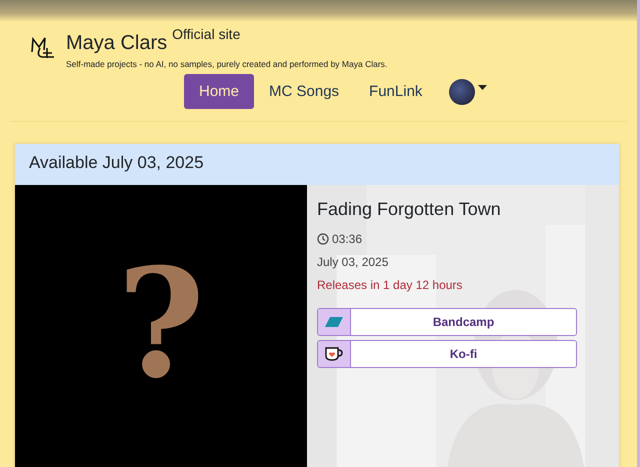 The height and width of the screenshot is (467, 640). What do you see at coordinates (117, 43) in the screenshot?
I see `site-title: Maya Clars` at bounding box center [117, 43].